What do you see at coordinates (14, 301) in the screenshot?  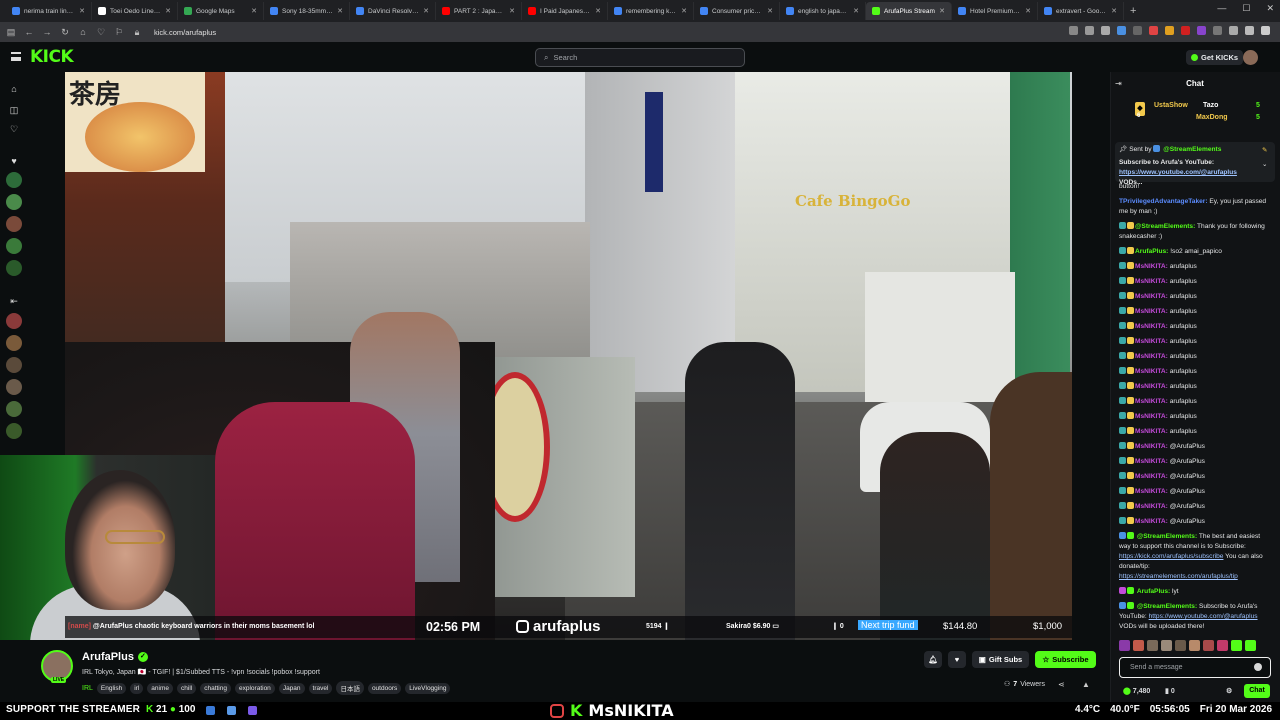 I see `expand-icon: ⇤` at bounding box center [14, 301].